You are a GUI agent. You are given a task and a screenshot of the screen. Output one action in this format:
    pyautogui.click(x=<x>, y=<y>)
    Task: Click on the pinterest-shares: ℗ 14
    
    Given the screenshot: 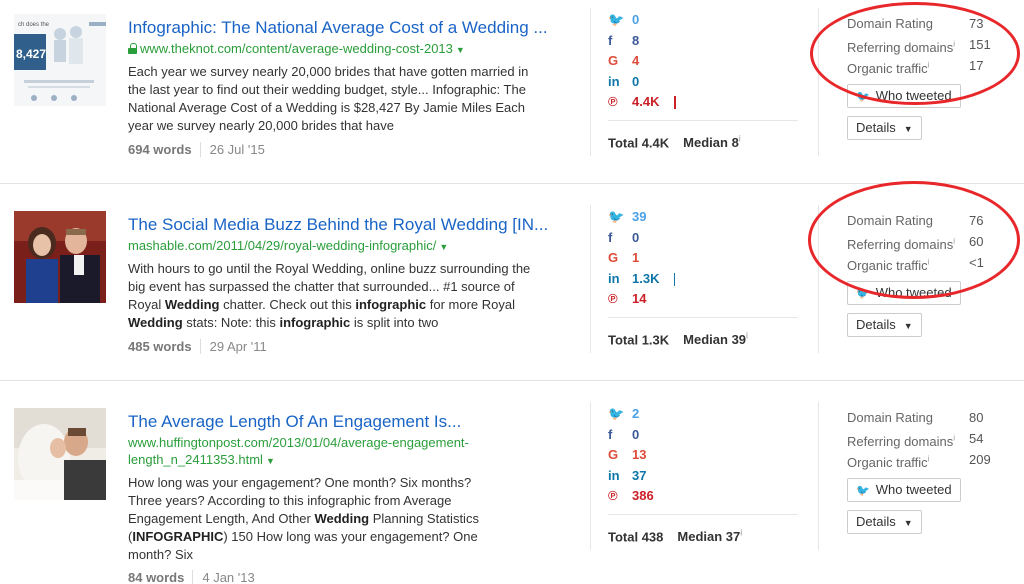 What is the action you would take?
    pyautogui.click(x=703, y=299)
    